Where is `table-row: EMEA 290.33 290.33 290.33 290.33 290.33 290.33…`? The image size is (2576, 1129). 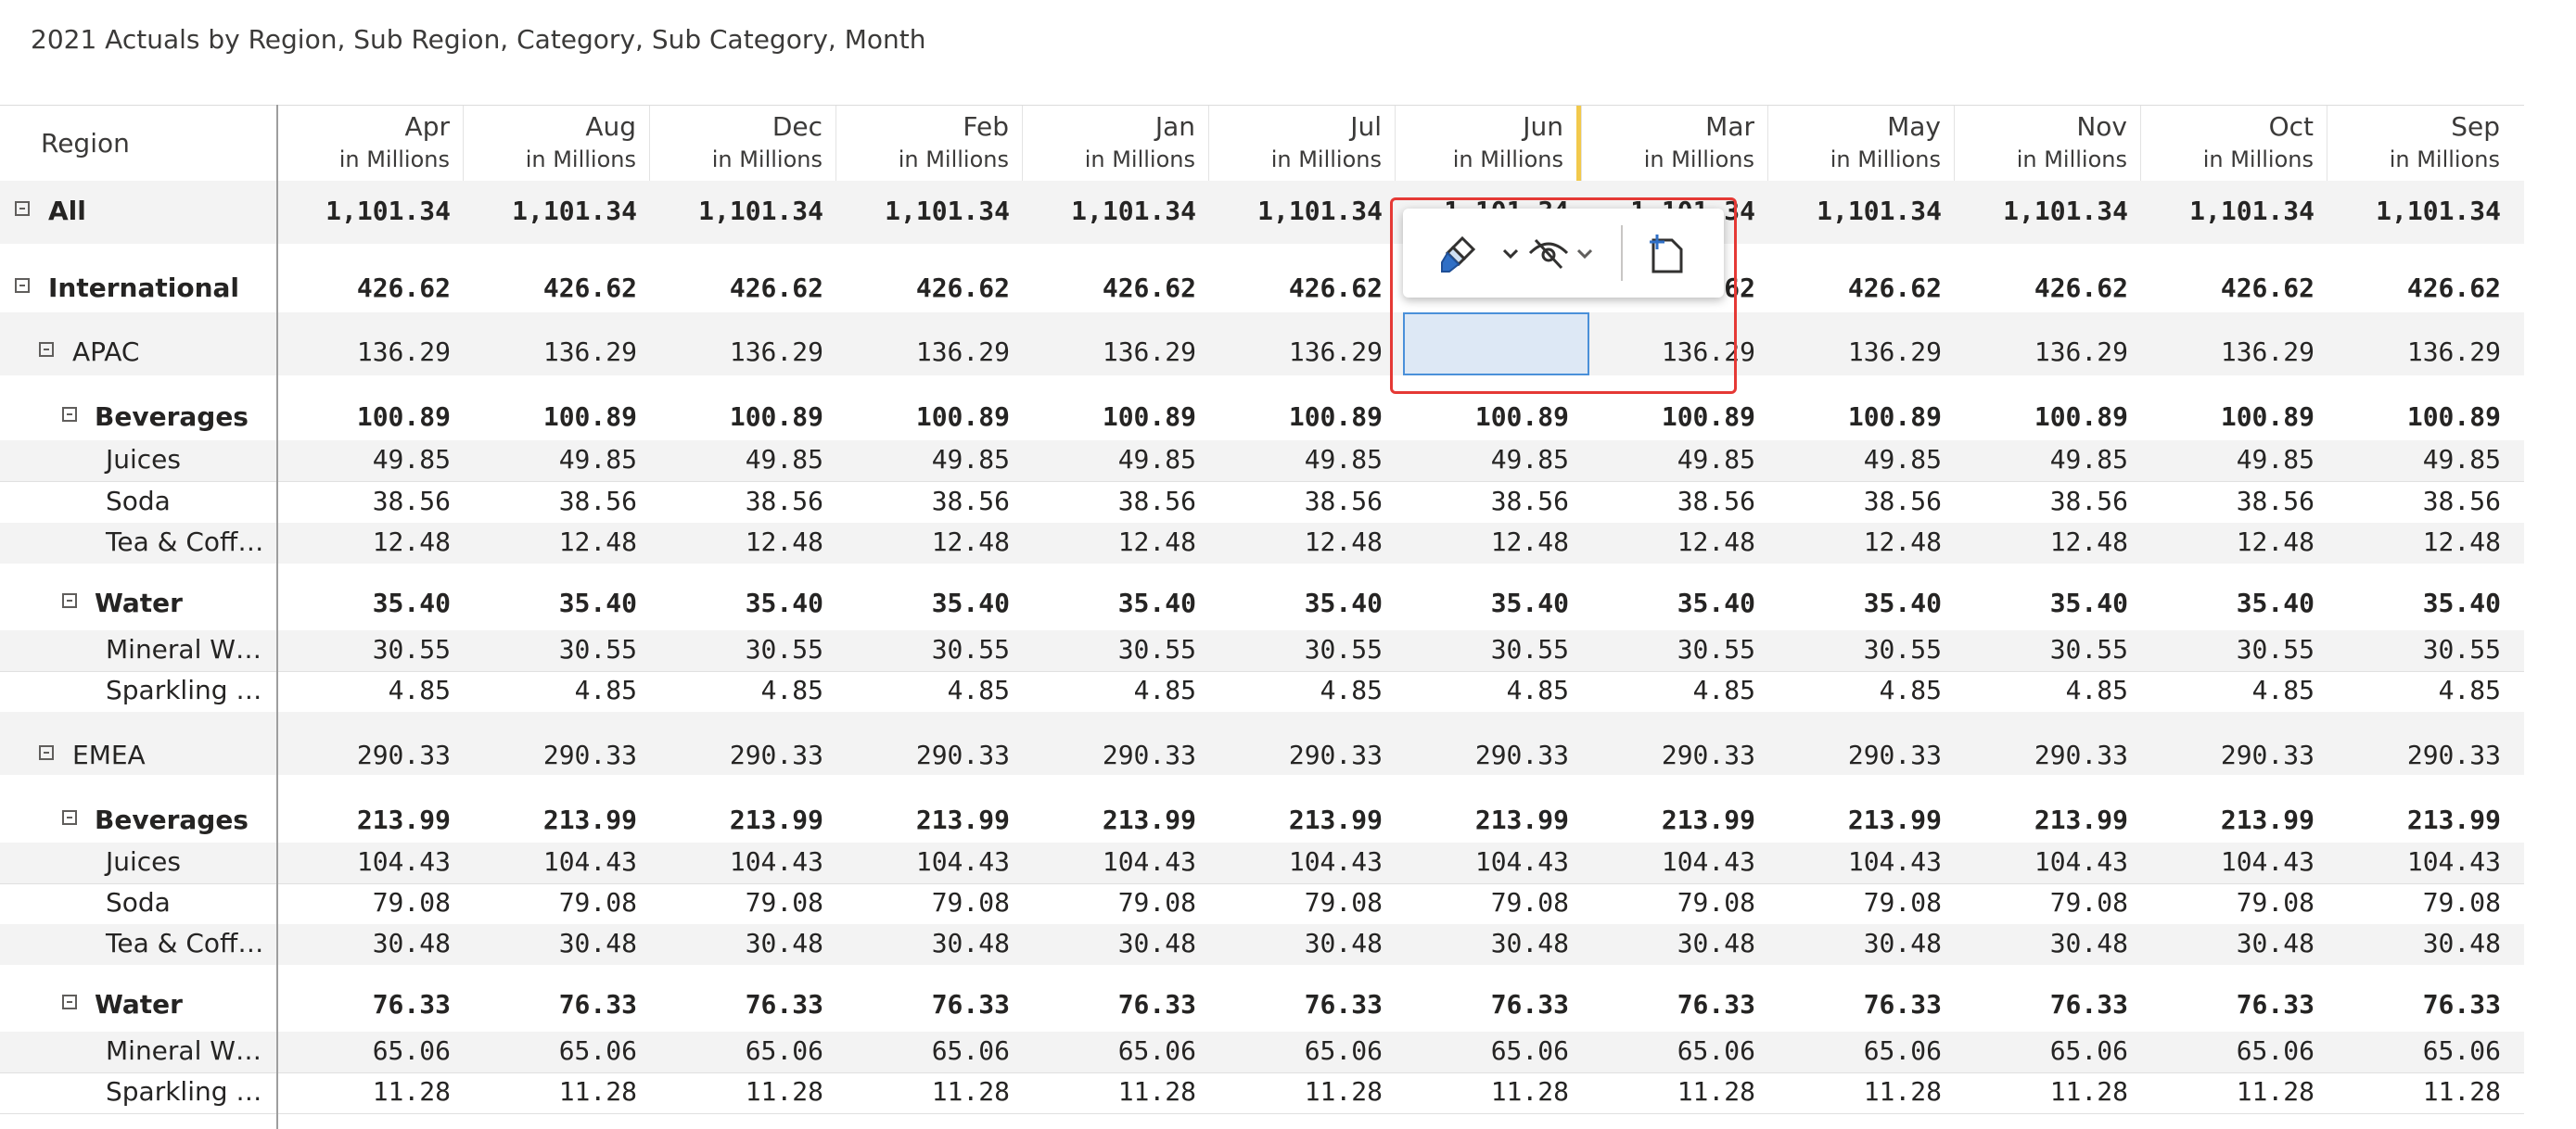 table-row: EMEA 290.33 290.33 290.33 290.33 290.33 290.33… is located at coordinates (1262, 743).